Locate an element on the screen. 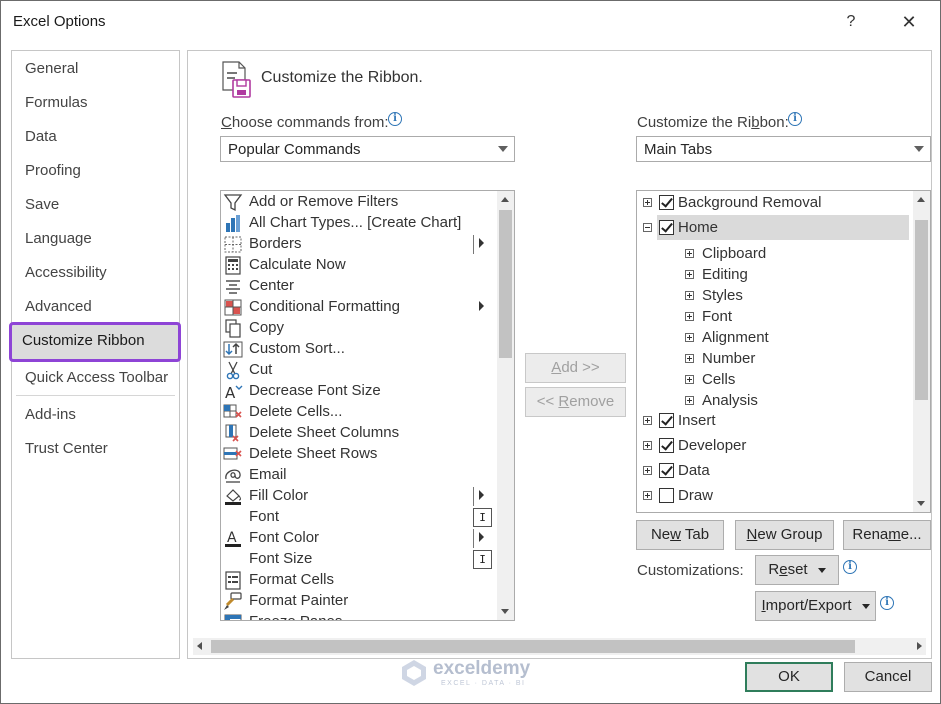  nav-item-language: Language is located at coordinates (58, 239).